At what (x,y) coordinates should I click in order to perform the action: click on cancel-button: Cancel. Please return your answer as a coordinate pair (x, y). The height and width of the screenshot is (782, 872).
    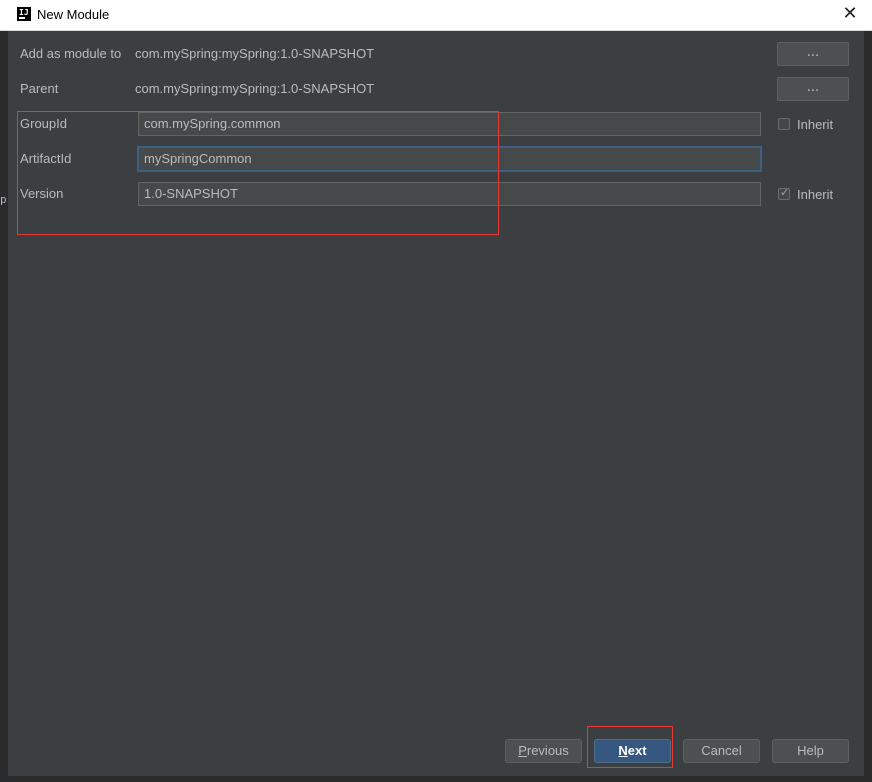
    Looking at the image, I should click on (721, 751).